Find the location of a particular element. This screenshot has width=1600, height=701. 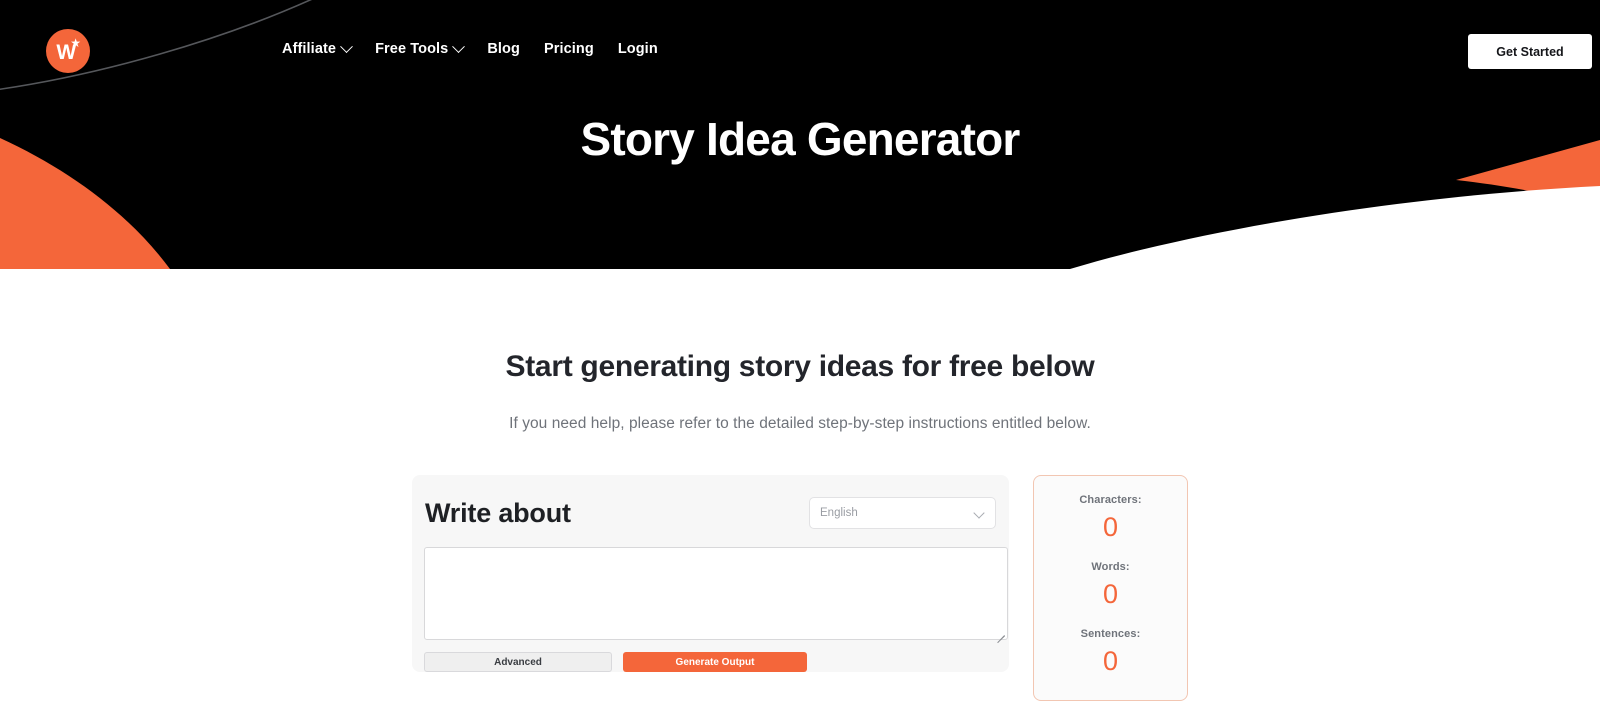

language-select: English is located at coordinates (902, 513).